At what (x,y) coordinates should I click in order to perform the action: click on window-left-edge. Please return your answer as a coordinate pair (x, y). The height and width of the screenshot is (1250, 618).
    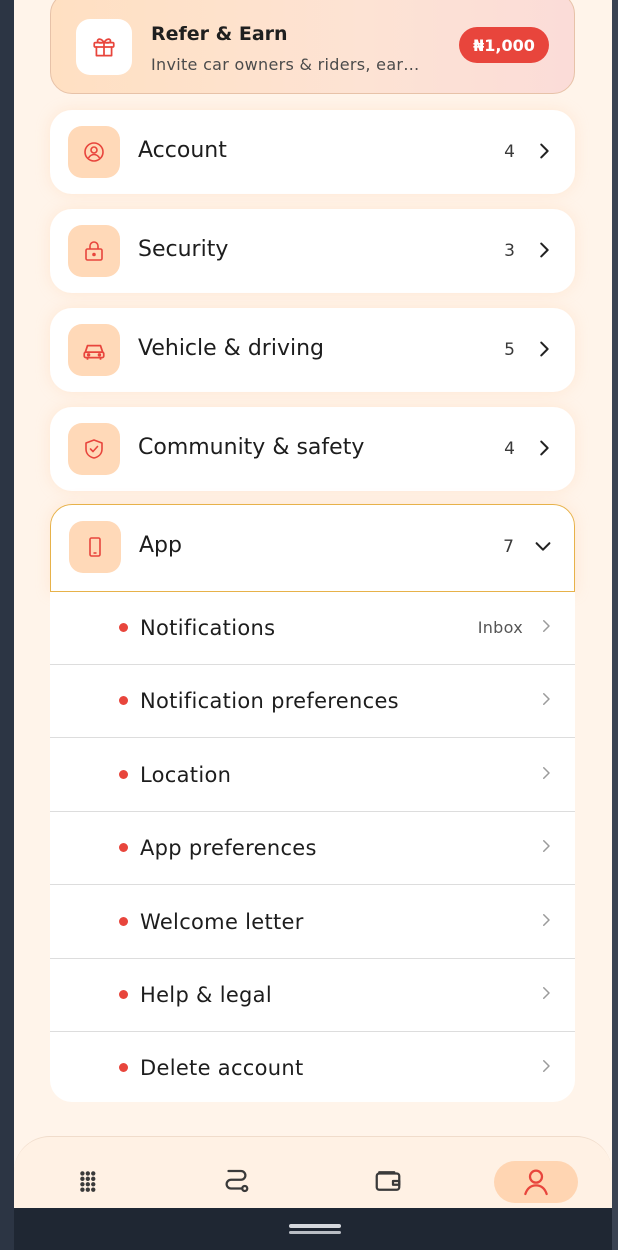
    Looking at the image, I should click on (7, 625).